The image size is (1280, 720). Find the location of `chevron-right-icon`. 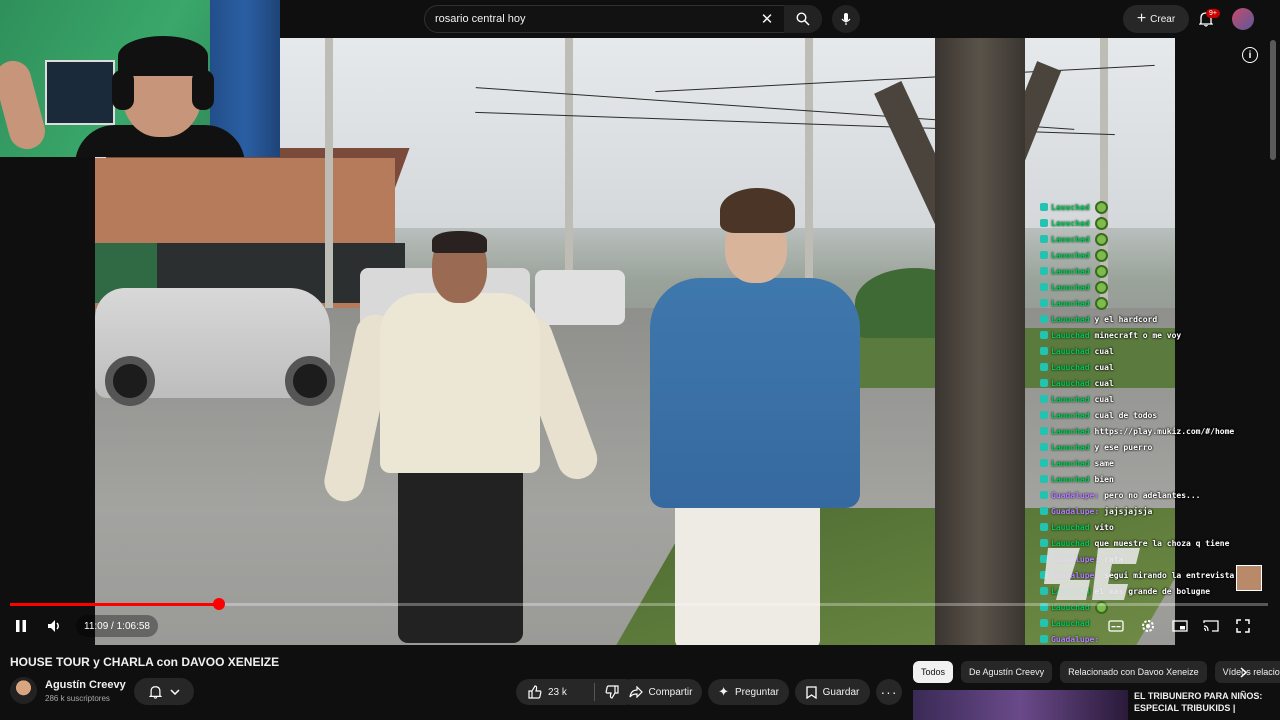

chevron-right-icon is located at coordinates (1243, 672).